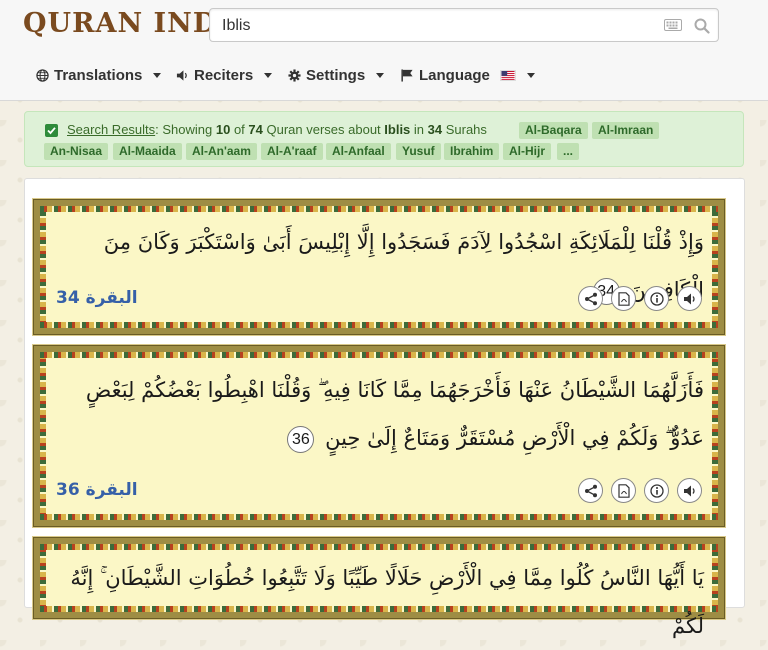 Image resolution: width=768 pixels, height=650 pixels. I want to click on globe-icon, so click(42, 75).